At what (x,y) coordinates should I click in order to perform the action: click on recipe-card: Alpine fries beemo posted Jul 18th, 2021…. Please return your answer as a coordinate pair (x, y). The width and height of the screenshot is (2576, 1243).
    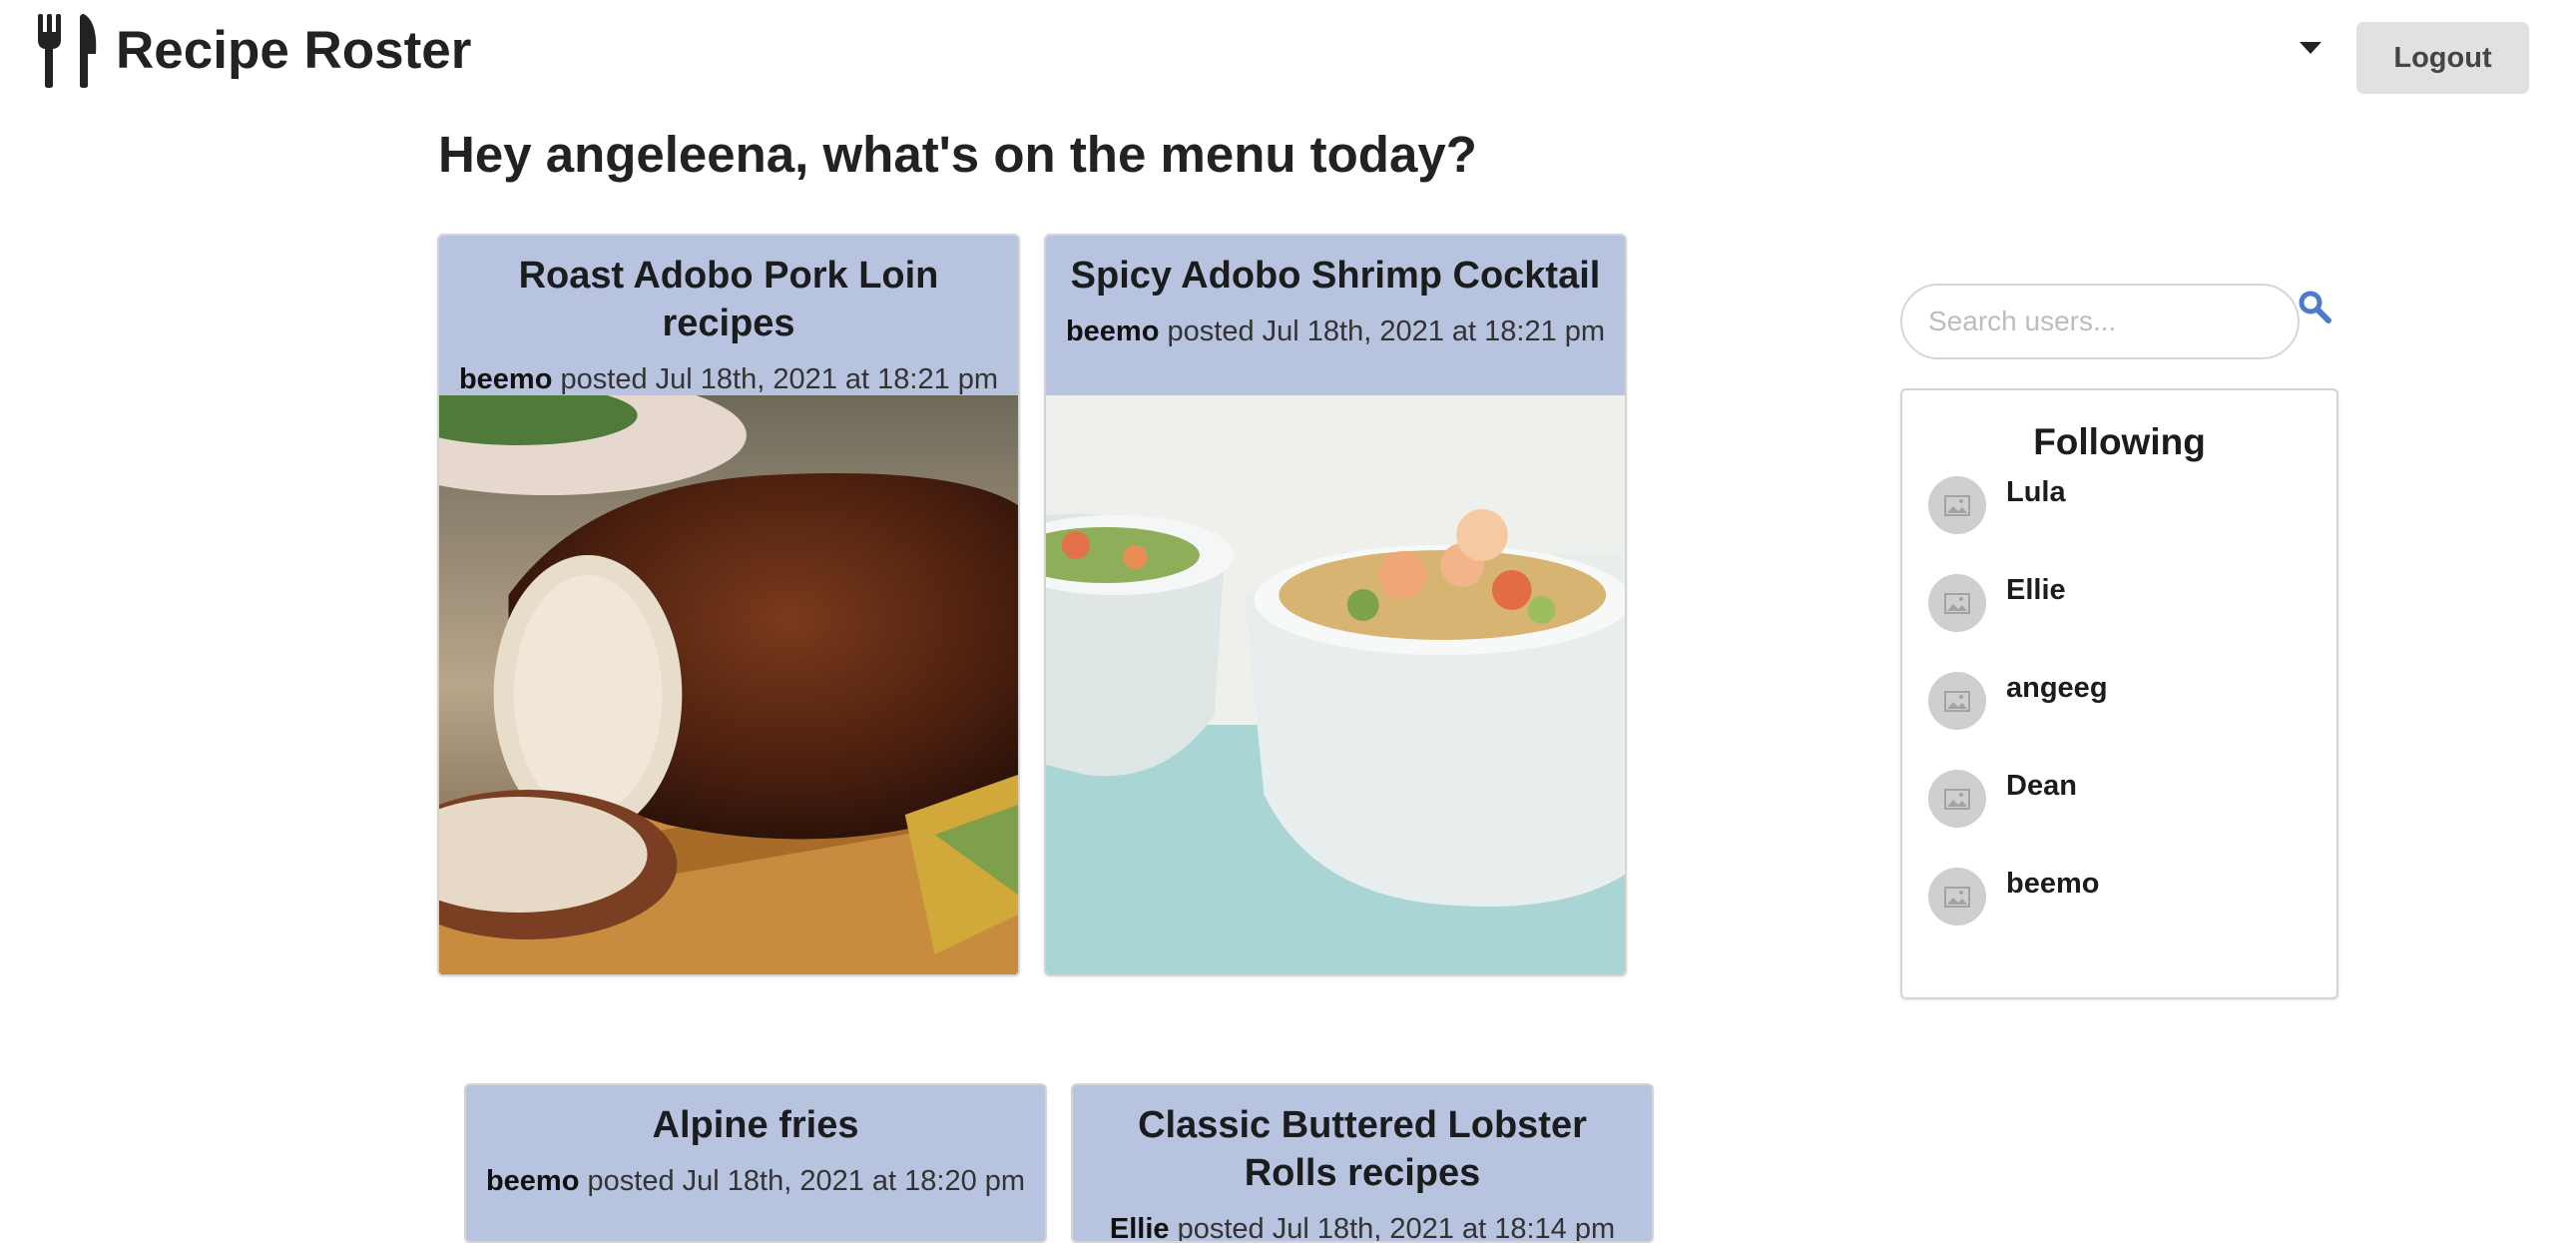
    Looking at the image, I should click on (756, 1163).